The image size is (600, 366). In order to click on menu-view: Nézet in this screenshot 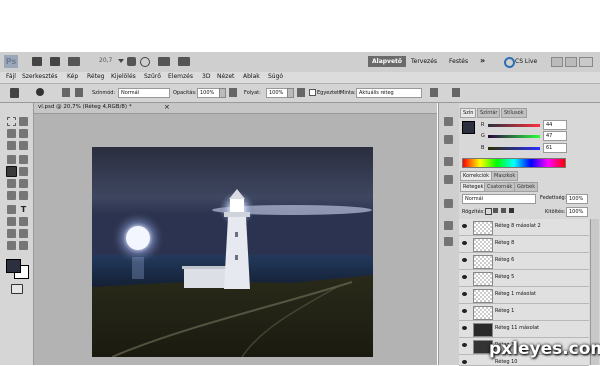, I will do `click(225, 76)`.